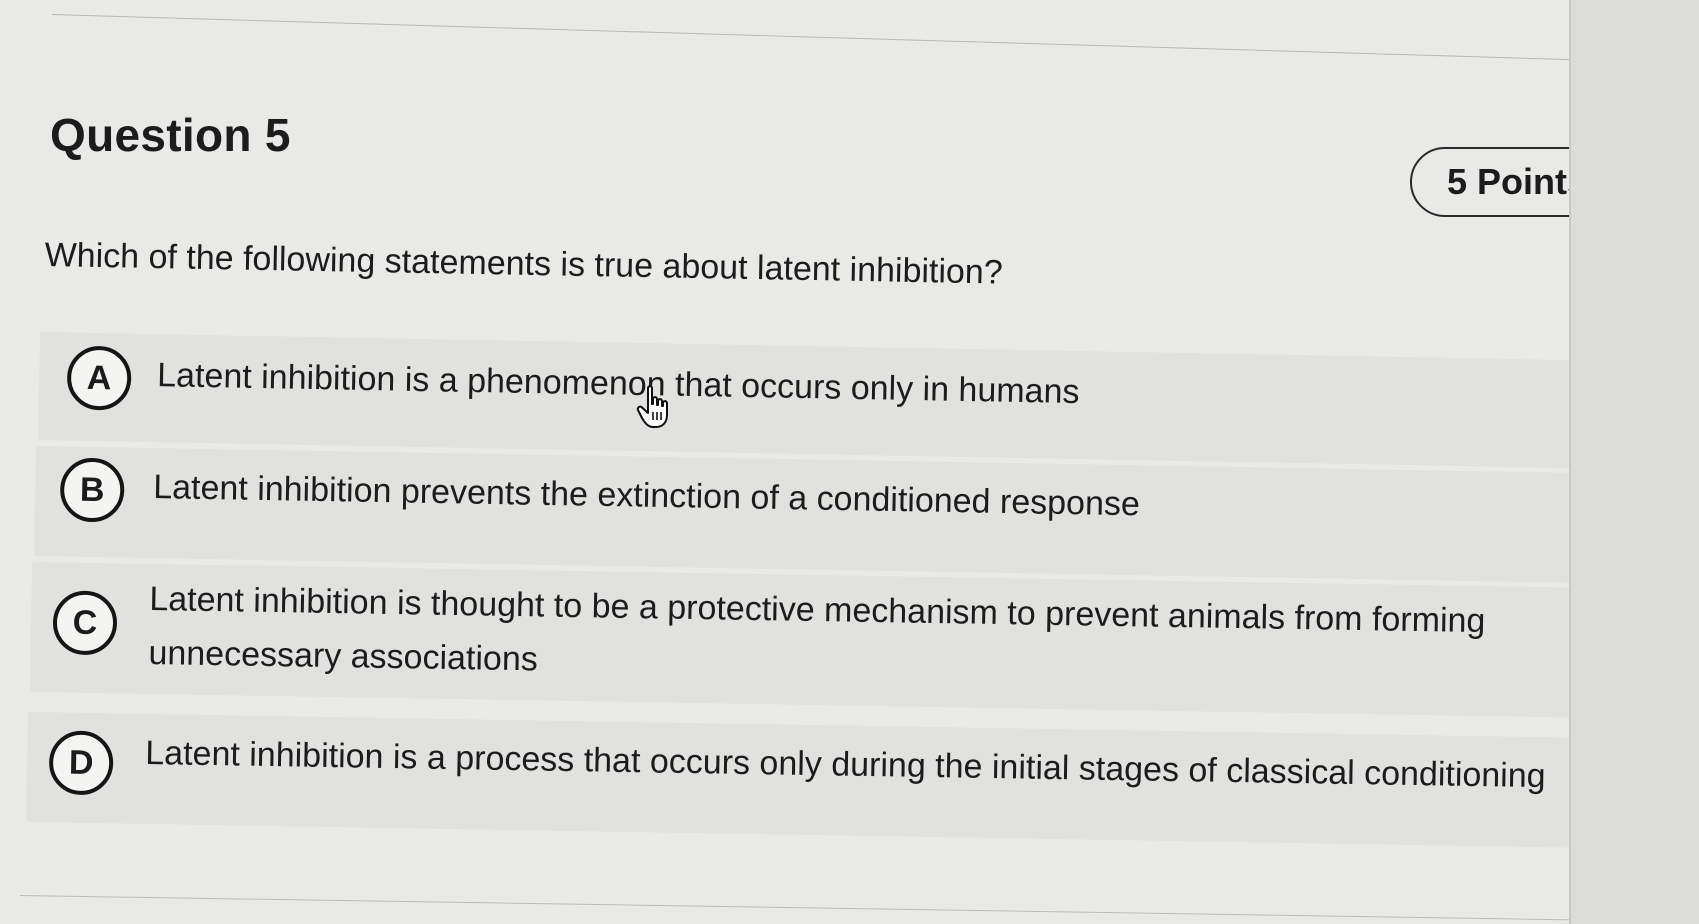 Image resolution: width=1699 pixels, height=924 pixels. I want to click on option-letter-circle: A, so click(99, 378).